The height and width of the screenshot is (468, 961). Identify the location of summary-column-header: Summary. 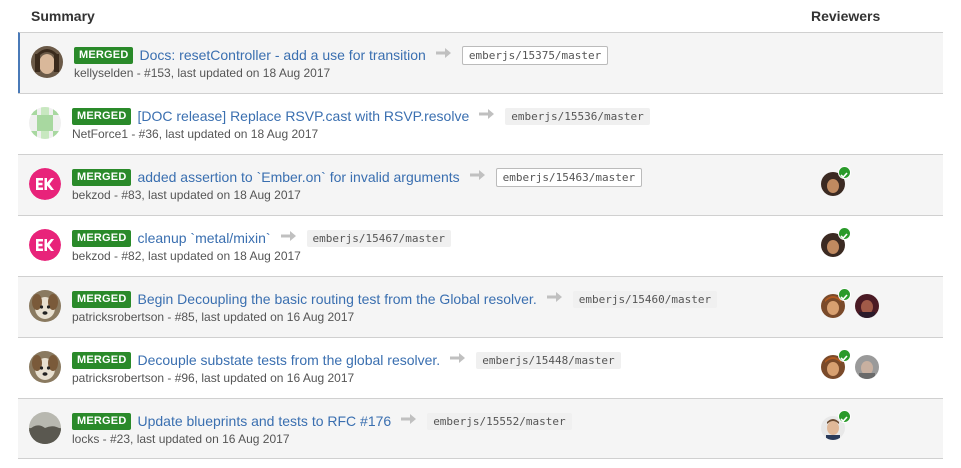
(63, 16).